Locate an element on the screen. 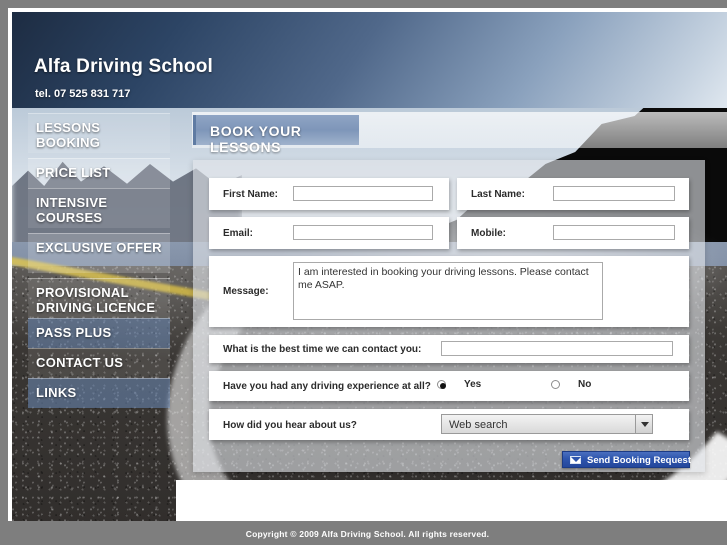 The image size is (727, 545). site-title: Alfa Driving School is located at coordinates (124, 66).